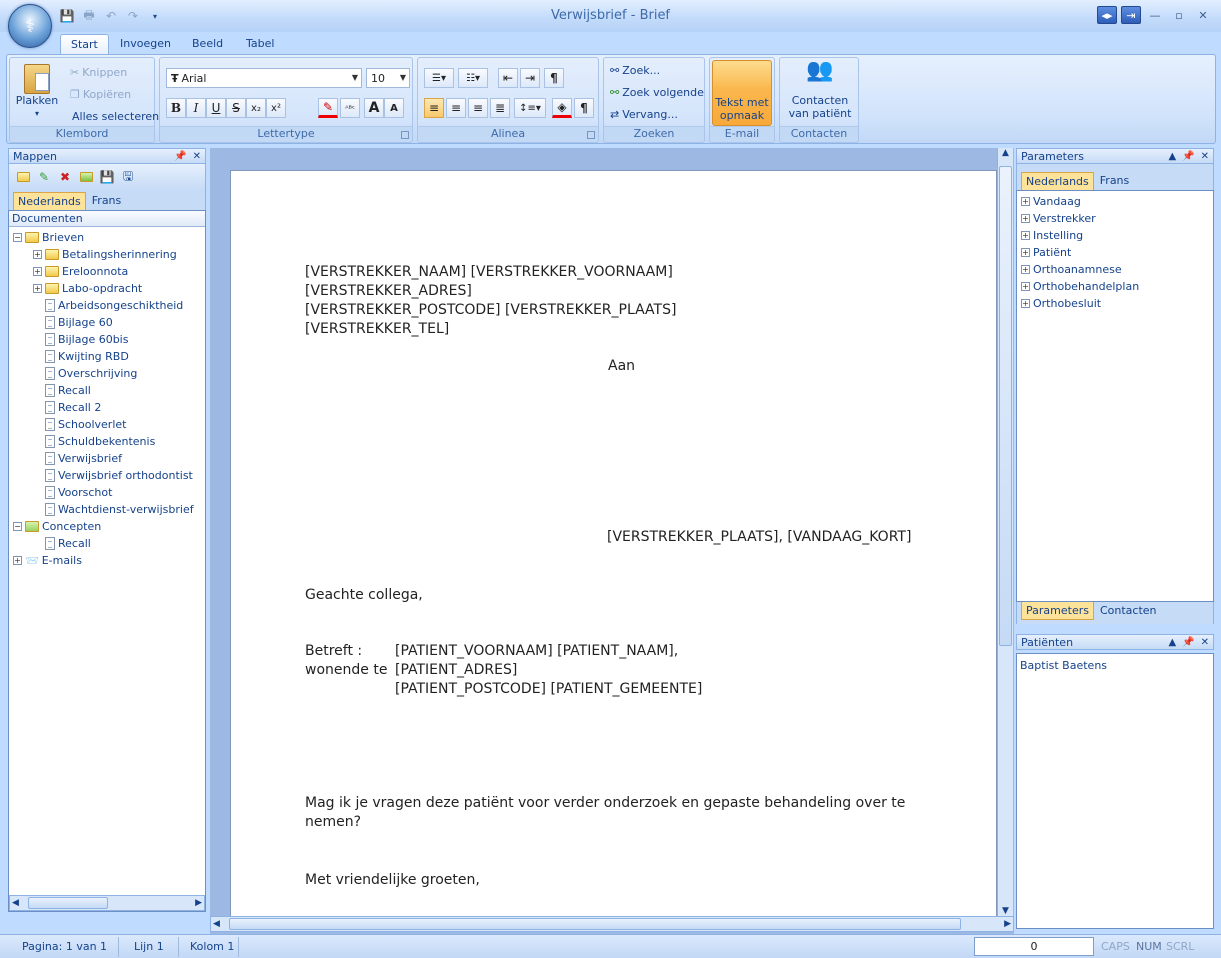  Describe the element at coordinates (394, 108) in the screenshot. I see `shrink-font-button: A` at that location.